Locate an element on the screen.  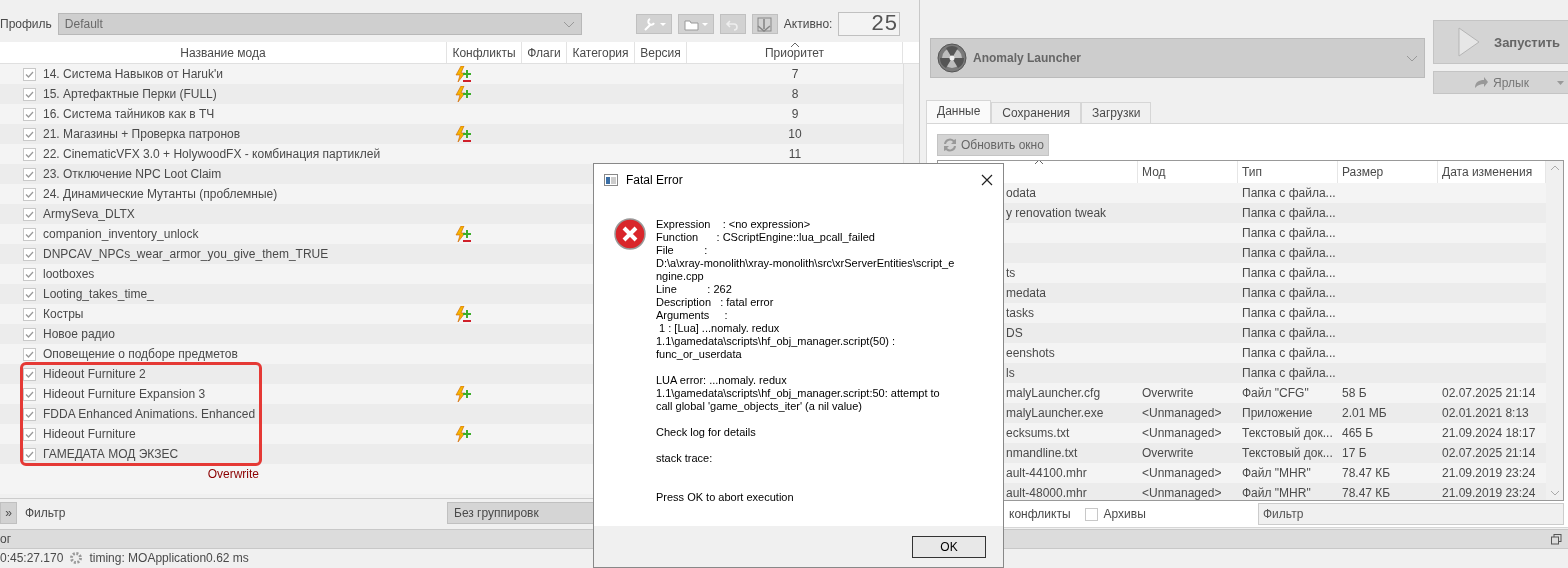
column-header: Конфликты is located at coordinates (484, 52).